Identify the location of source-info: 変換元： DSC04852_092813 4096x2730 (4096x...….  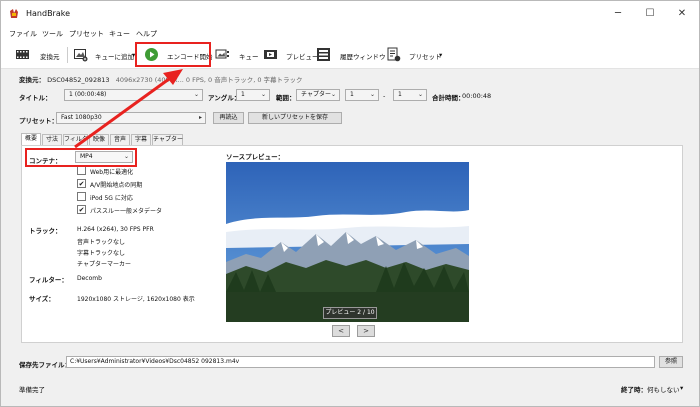
(161, 79).